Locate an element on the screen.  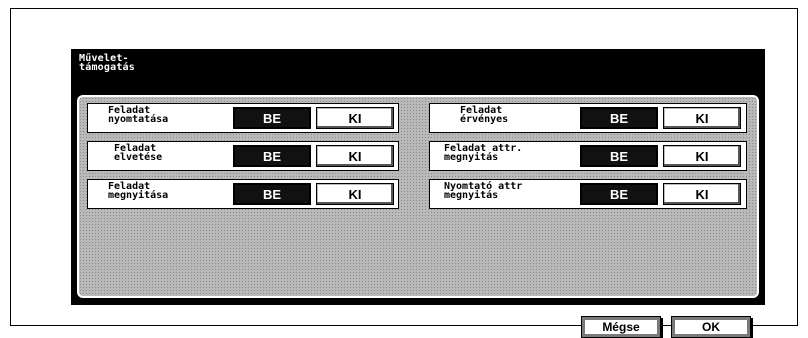
setting-row-job-valid: Feladat érvényes BE KI is located at coordinates (588, 118).